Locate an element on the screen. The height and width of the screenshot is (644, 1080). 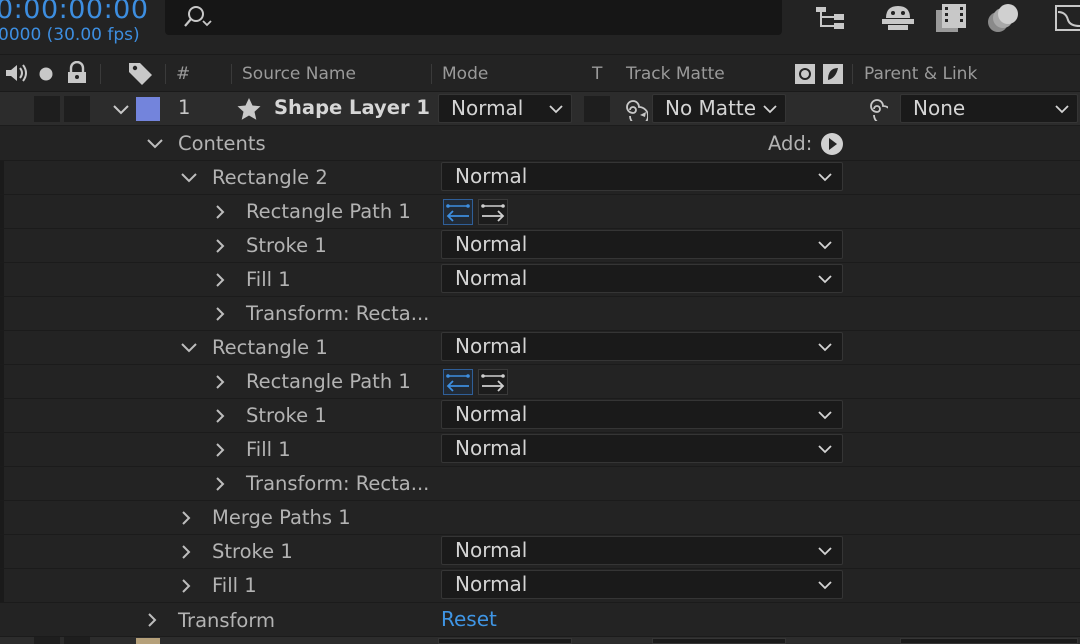
column-parent-link-header: Parent & Link is located at coordinates (920, 74).